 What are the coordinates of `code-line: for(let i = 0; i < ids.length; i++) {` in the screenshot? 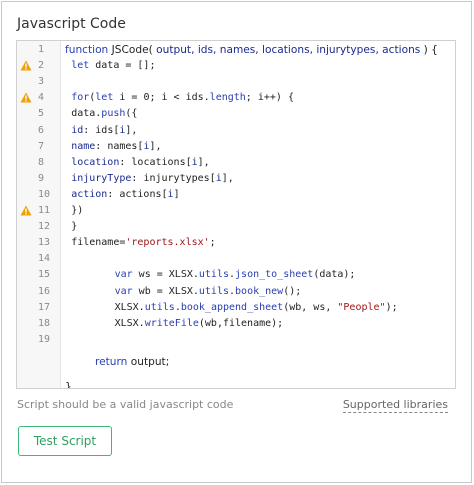 It's located at (182, 98).